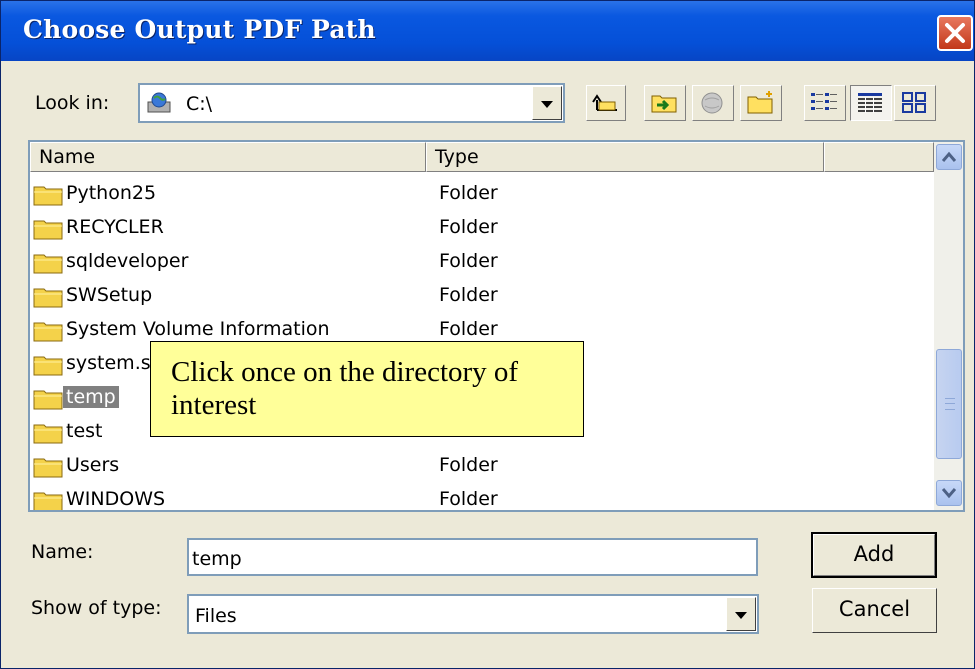 The image size is (975, 669). I want to click on list-item: Users Folder, so click(480, 467).